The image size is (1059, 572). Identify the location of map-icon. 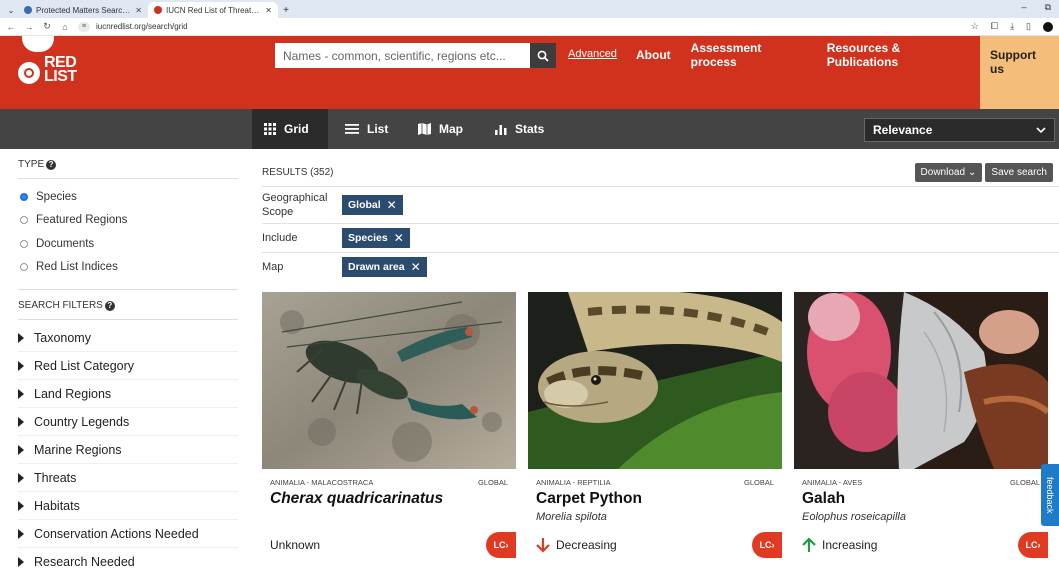
(424, 129).